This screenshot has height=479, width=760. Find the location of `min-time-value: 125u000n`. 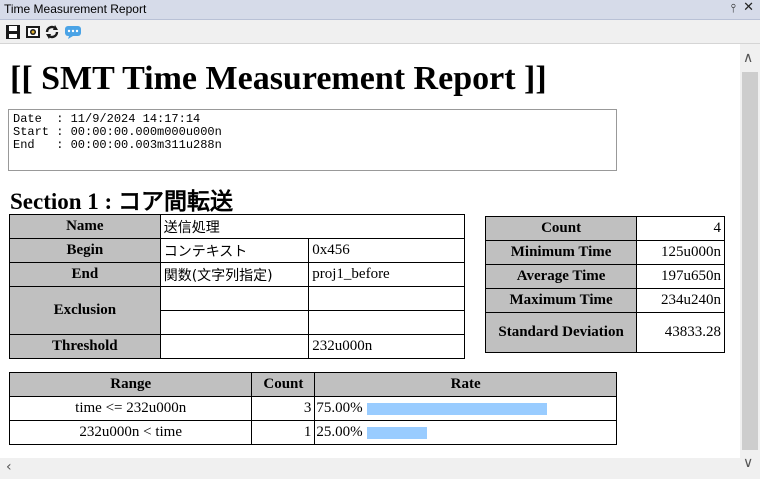

min-time-value: 125u000n is located at coordinates (680, 252).